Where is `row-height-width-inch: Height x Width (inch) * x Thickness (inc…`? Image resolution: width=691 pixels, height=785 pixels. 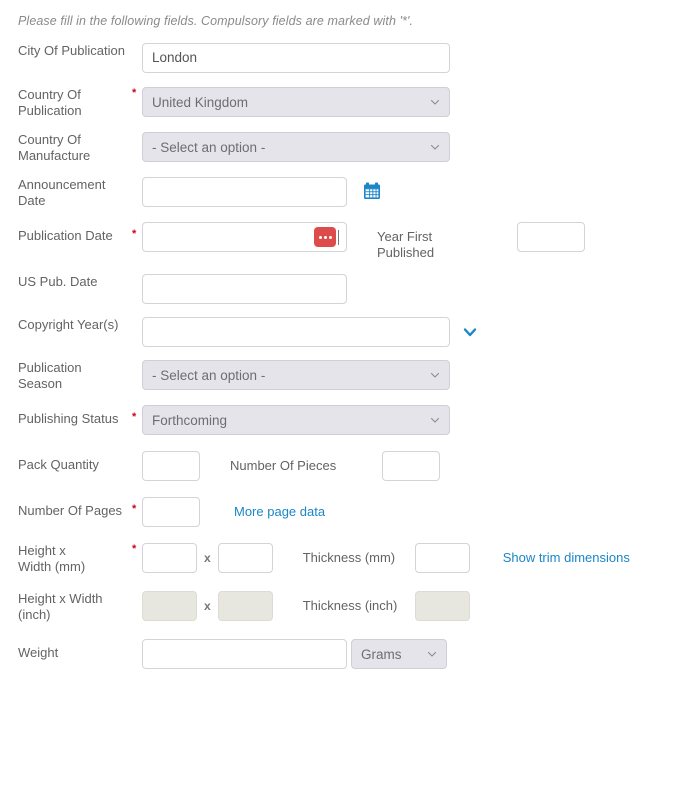 row-height-width-inch: Height x Width (inch) * x Thickness (inc… is located at coordinates (345, 607).